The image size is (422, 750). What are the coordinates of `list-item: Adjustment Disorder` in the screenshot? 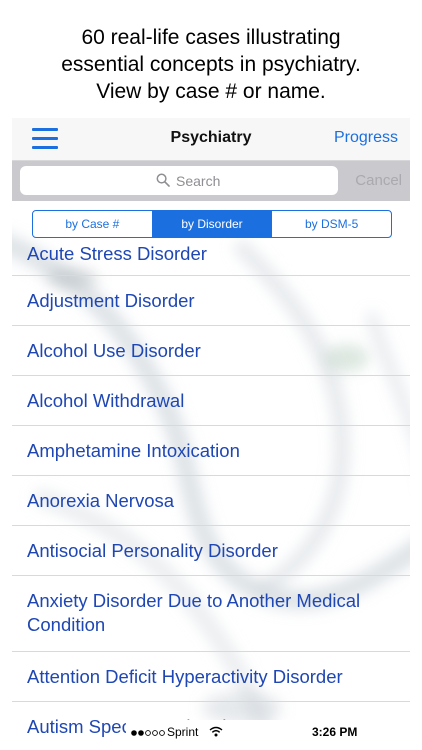 It's located at (211, 301).